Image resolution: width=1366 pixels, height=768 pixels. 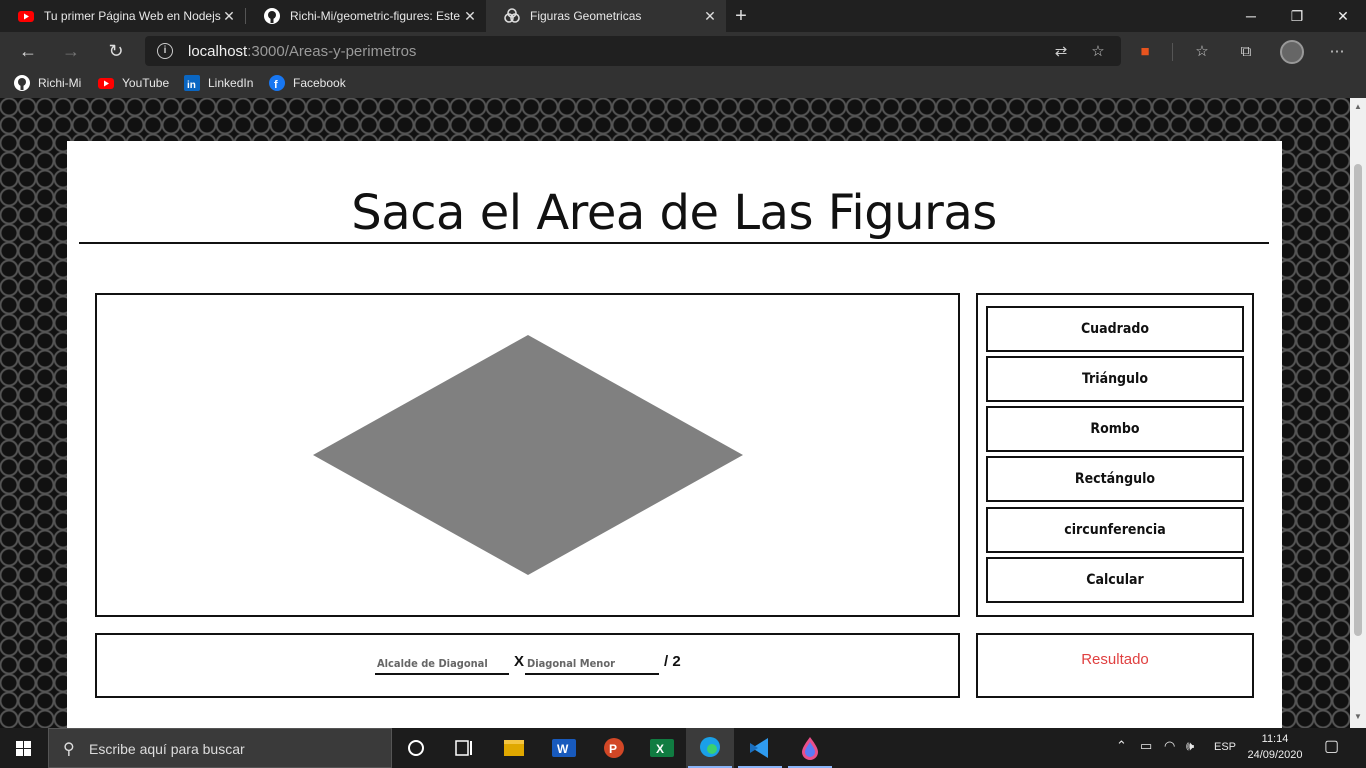 I want to click on svg-text: W, so click(x=563, y=749).